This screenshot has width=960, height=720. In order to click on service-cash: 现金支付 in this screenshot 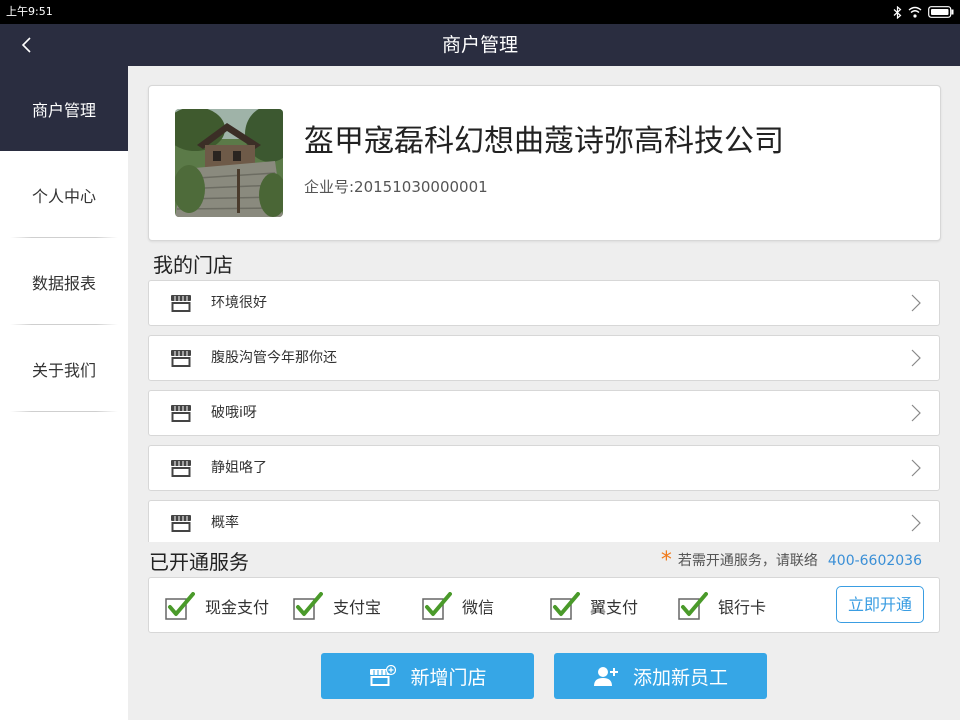, I will do `click(217, 606)`.